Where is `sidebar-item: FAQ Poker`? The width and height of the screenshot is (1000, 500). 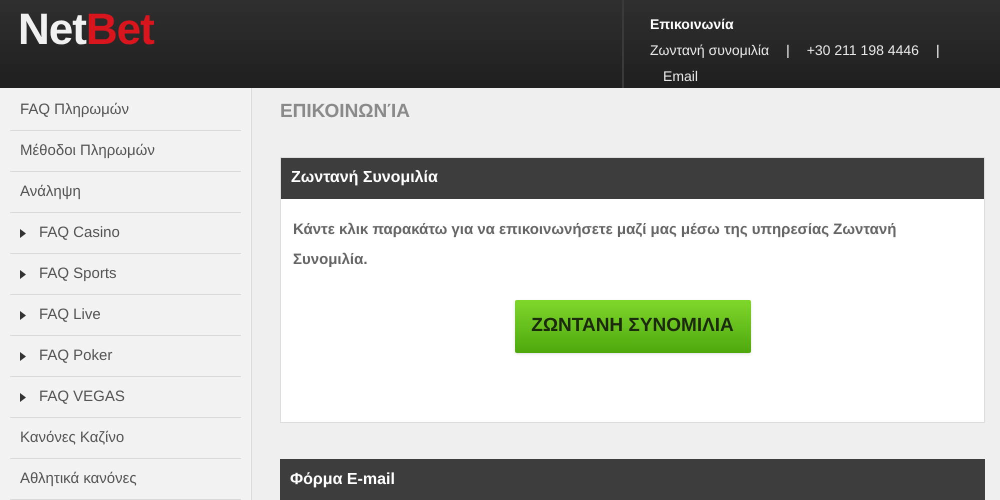
sidebar-item: FAQ Poker is located at coordinates (125, 356).